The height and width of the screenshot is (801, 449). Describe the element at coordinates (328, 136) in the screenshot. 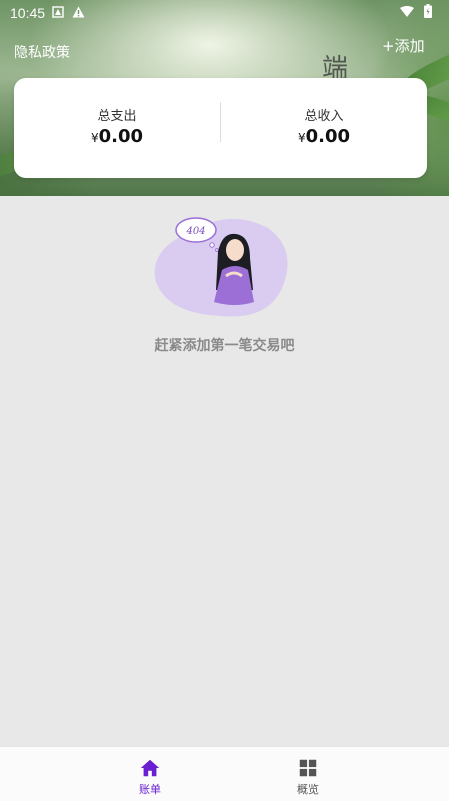

I see `income-value: 0.00` at that location.